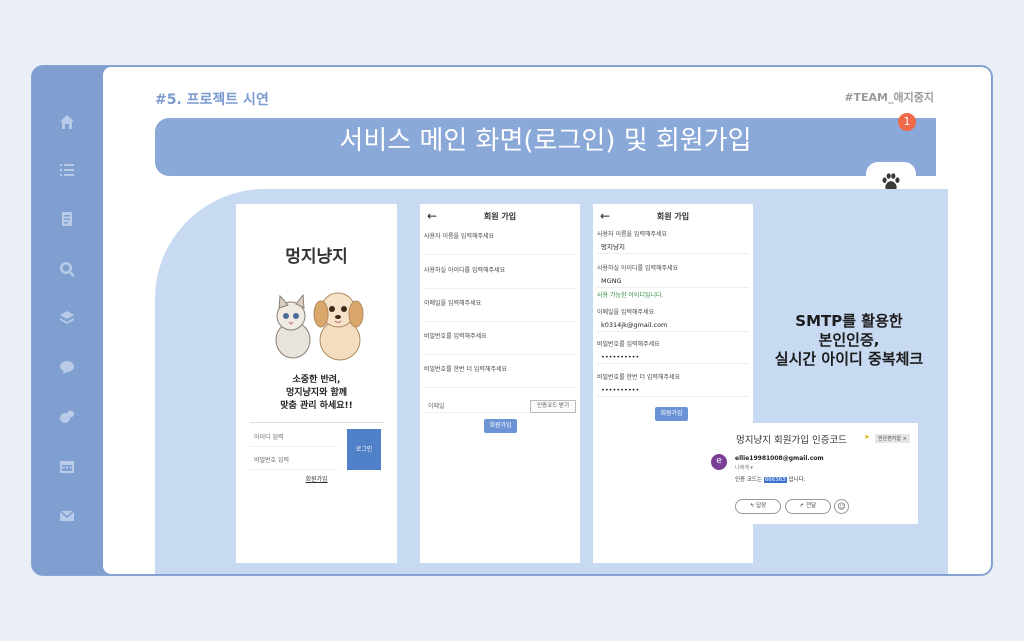  I want to click on get-code-button: 인증코드 받기, so click(553, 406).